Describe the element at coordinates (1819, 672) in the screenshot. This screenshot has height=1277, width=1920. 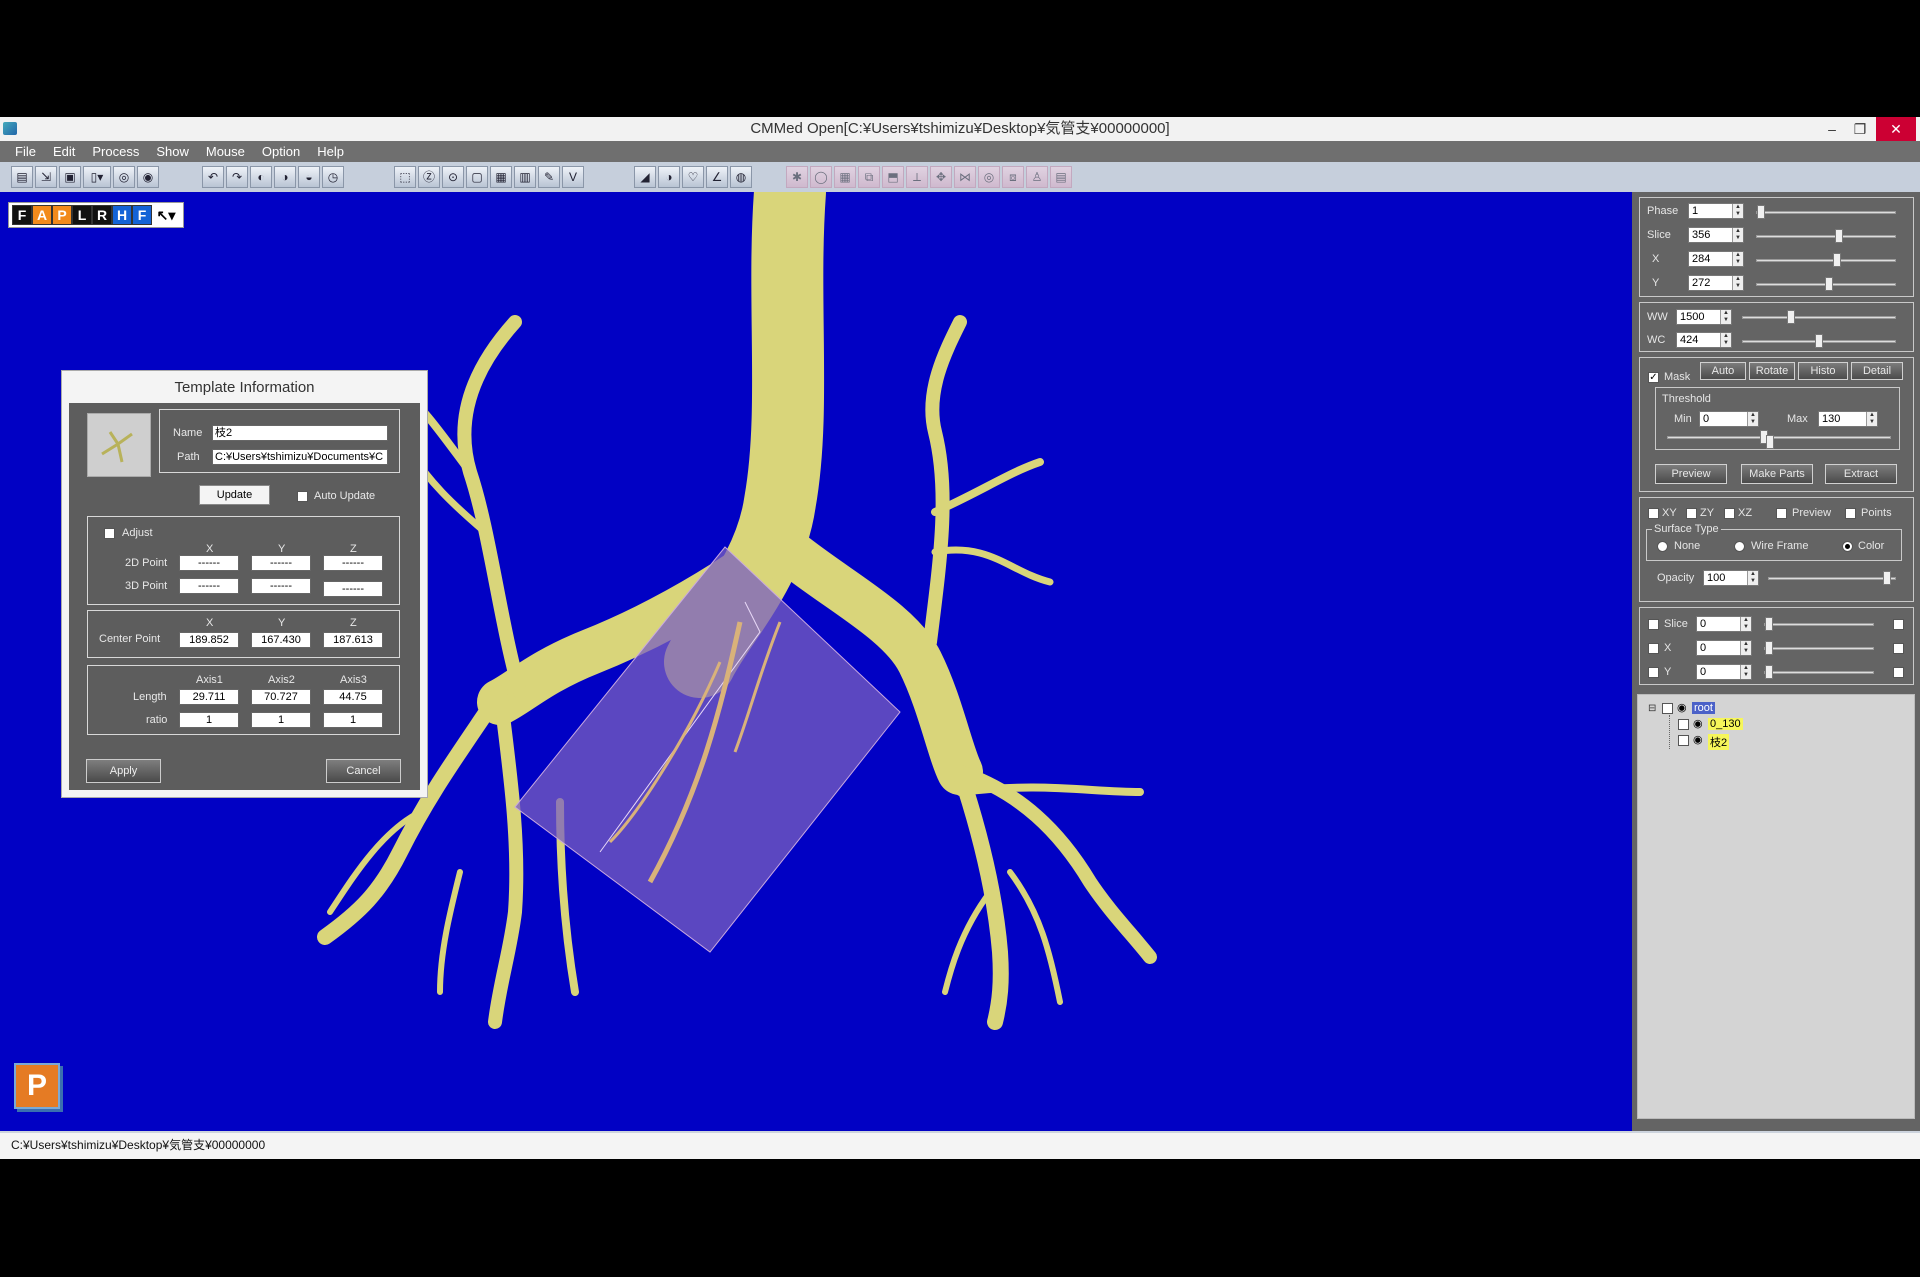
I see `clip-y-slider` at that location.